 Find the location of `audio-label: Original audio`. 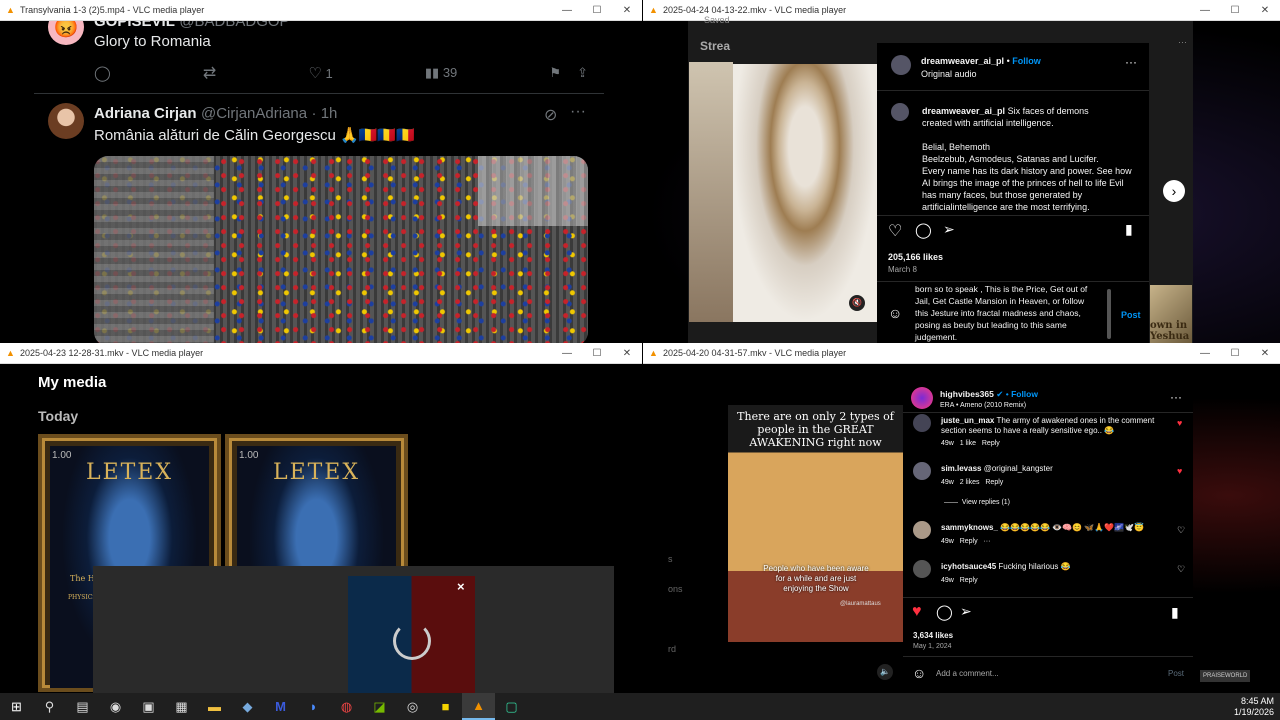

audio-label: Original audio is located at coordinates (949, 74).